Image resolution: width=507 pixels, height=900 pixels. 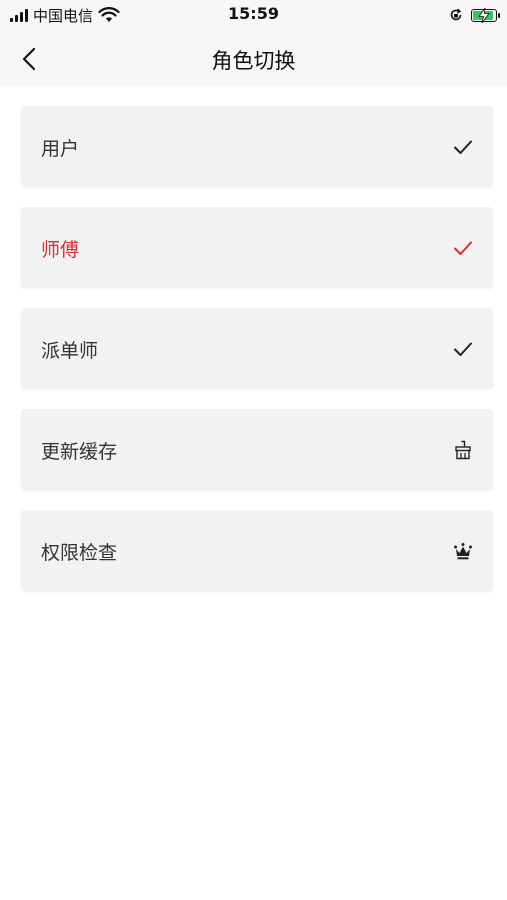 What do you see at coordinates (463, 450) in the screenshot?
I see `broom-icon` at bounding box center [463, 450].